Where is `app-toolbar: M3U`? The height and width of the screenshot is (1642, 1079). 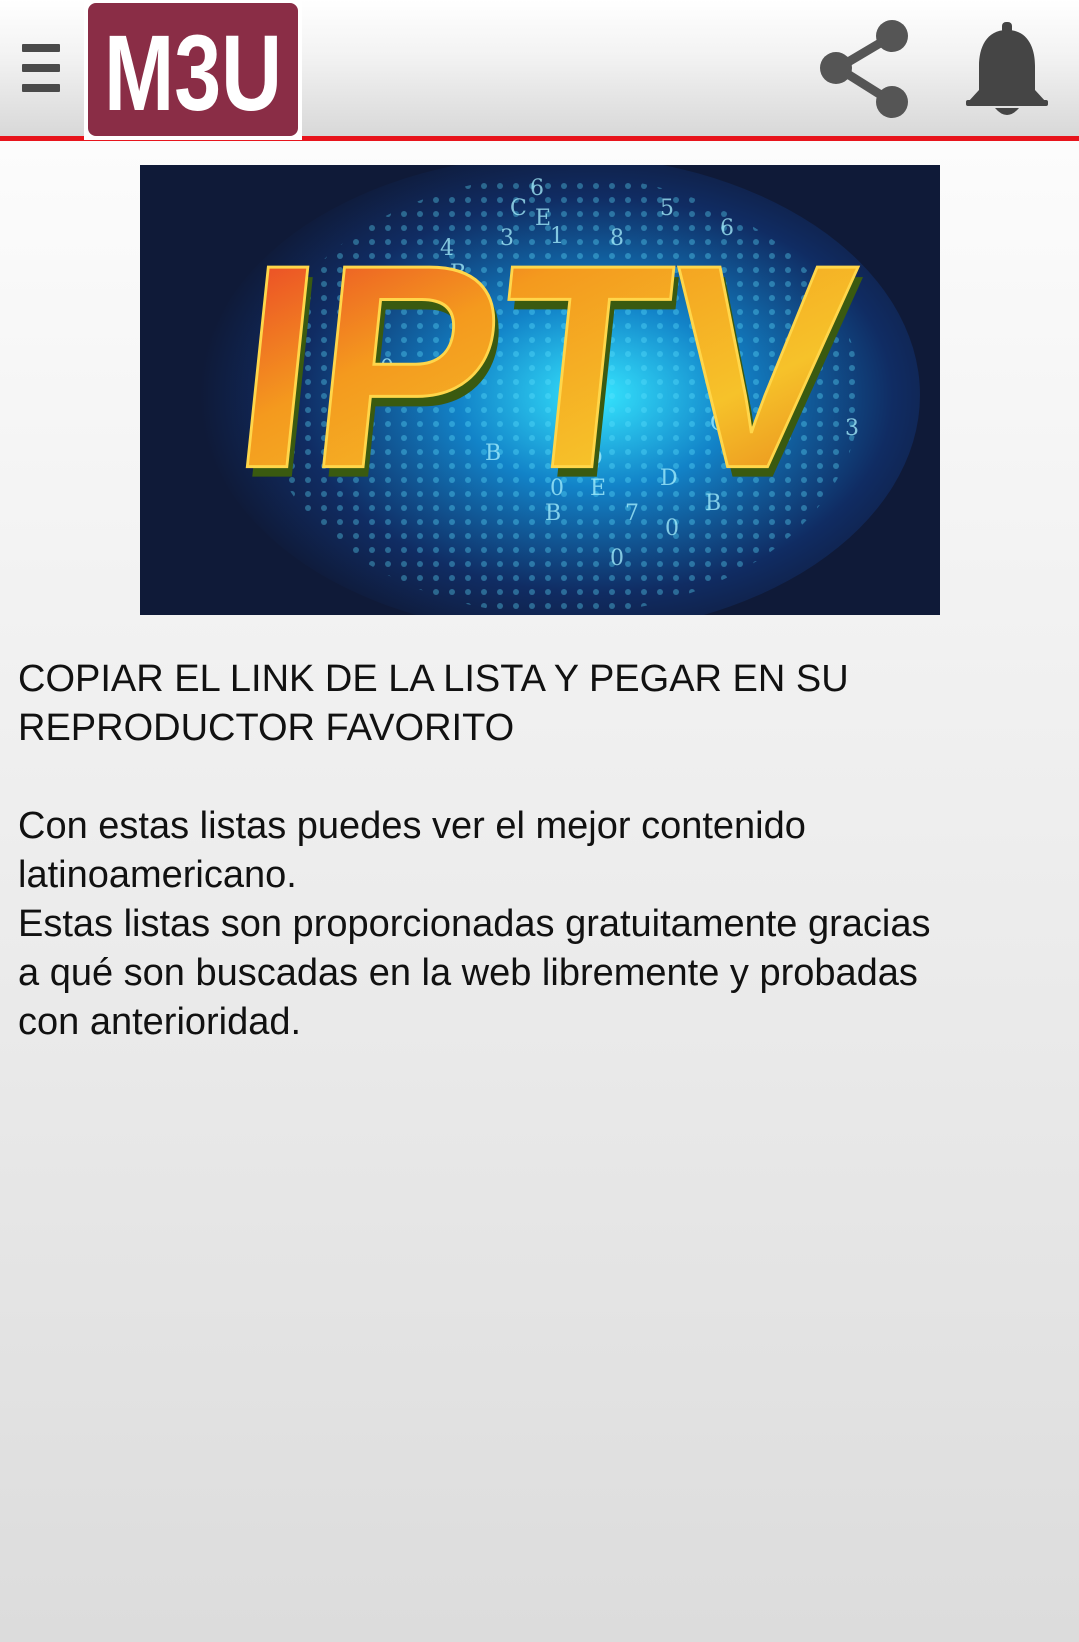
app-toolbar: M3U is located at coordinates (539, 70).